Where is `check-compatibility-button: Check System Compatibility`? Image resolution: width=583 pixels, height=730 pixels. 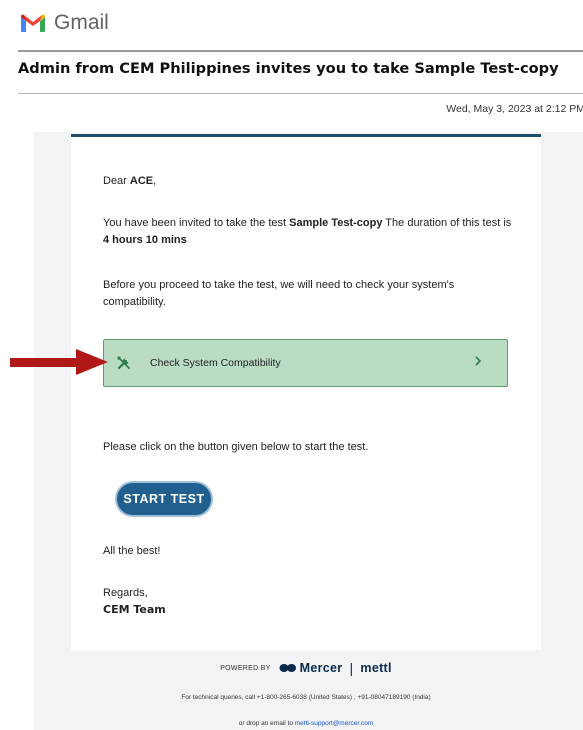 check-compatibility-button: Check System Compatibility is located at coordinates (305, 363).